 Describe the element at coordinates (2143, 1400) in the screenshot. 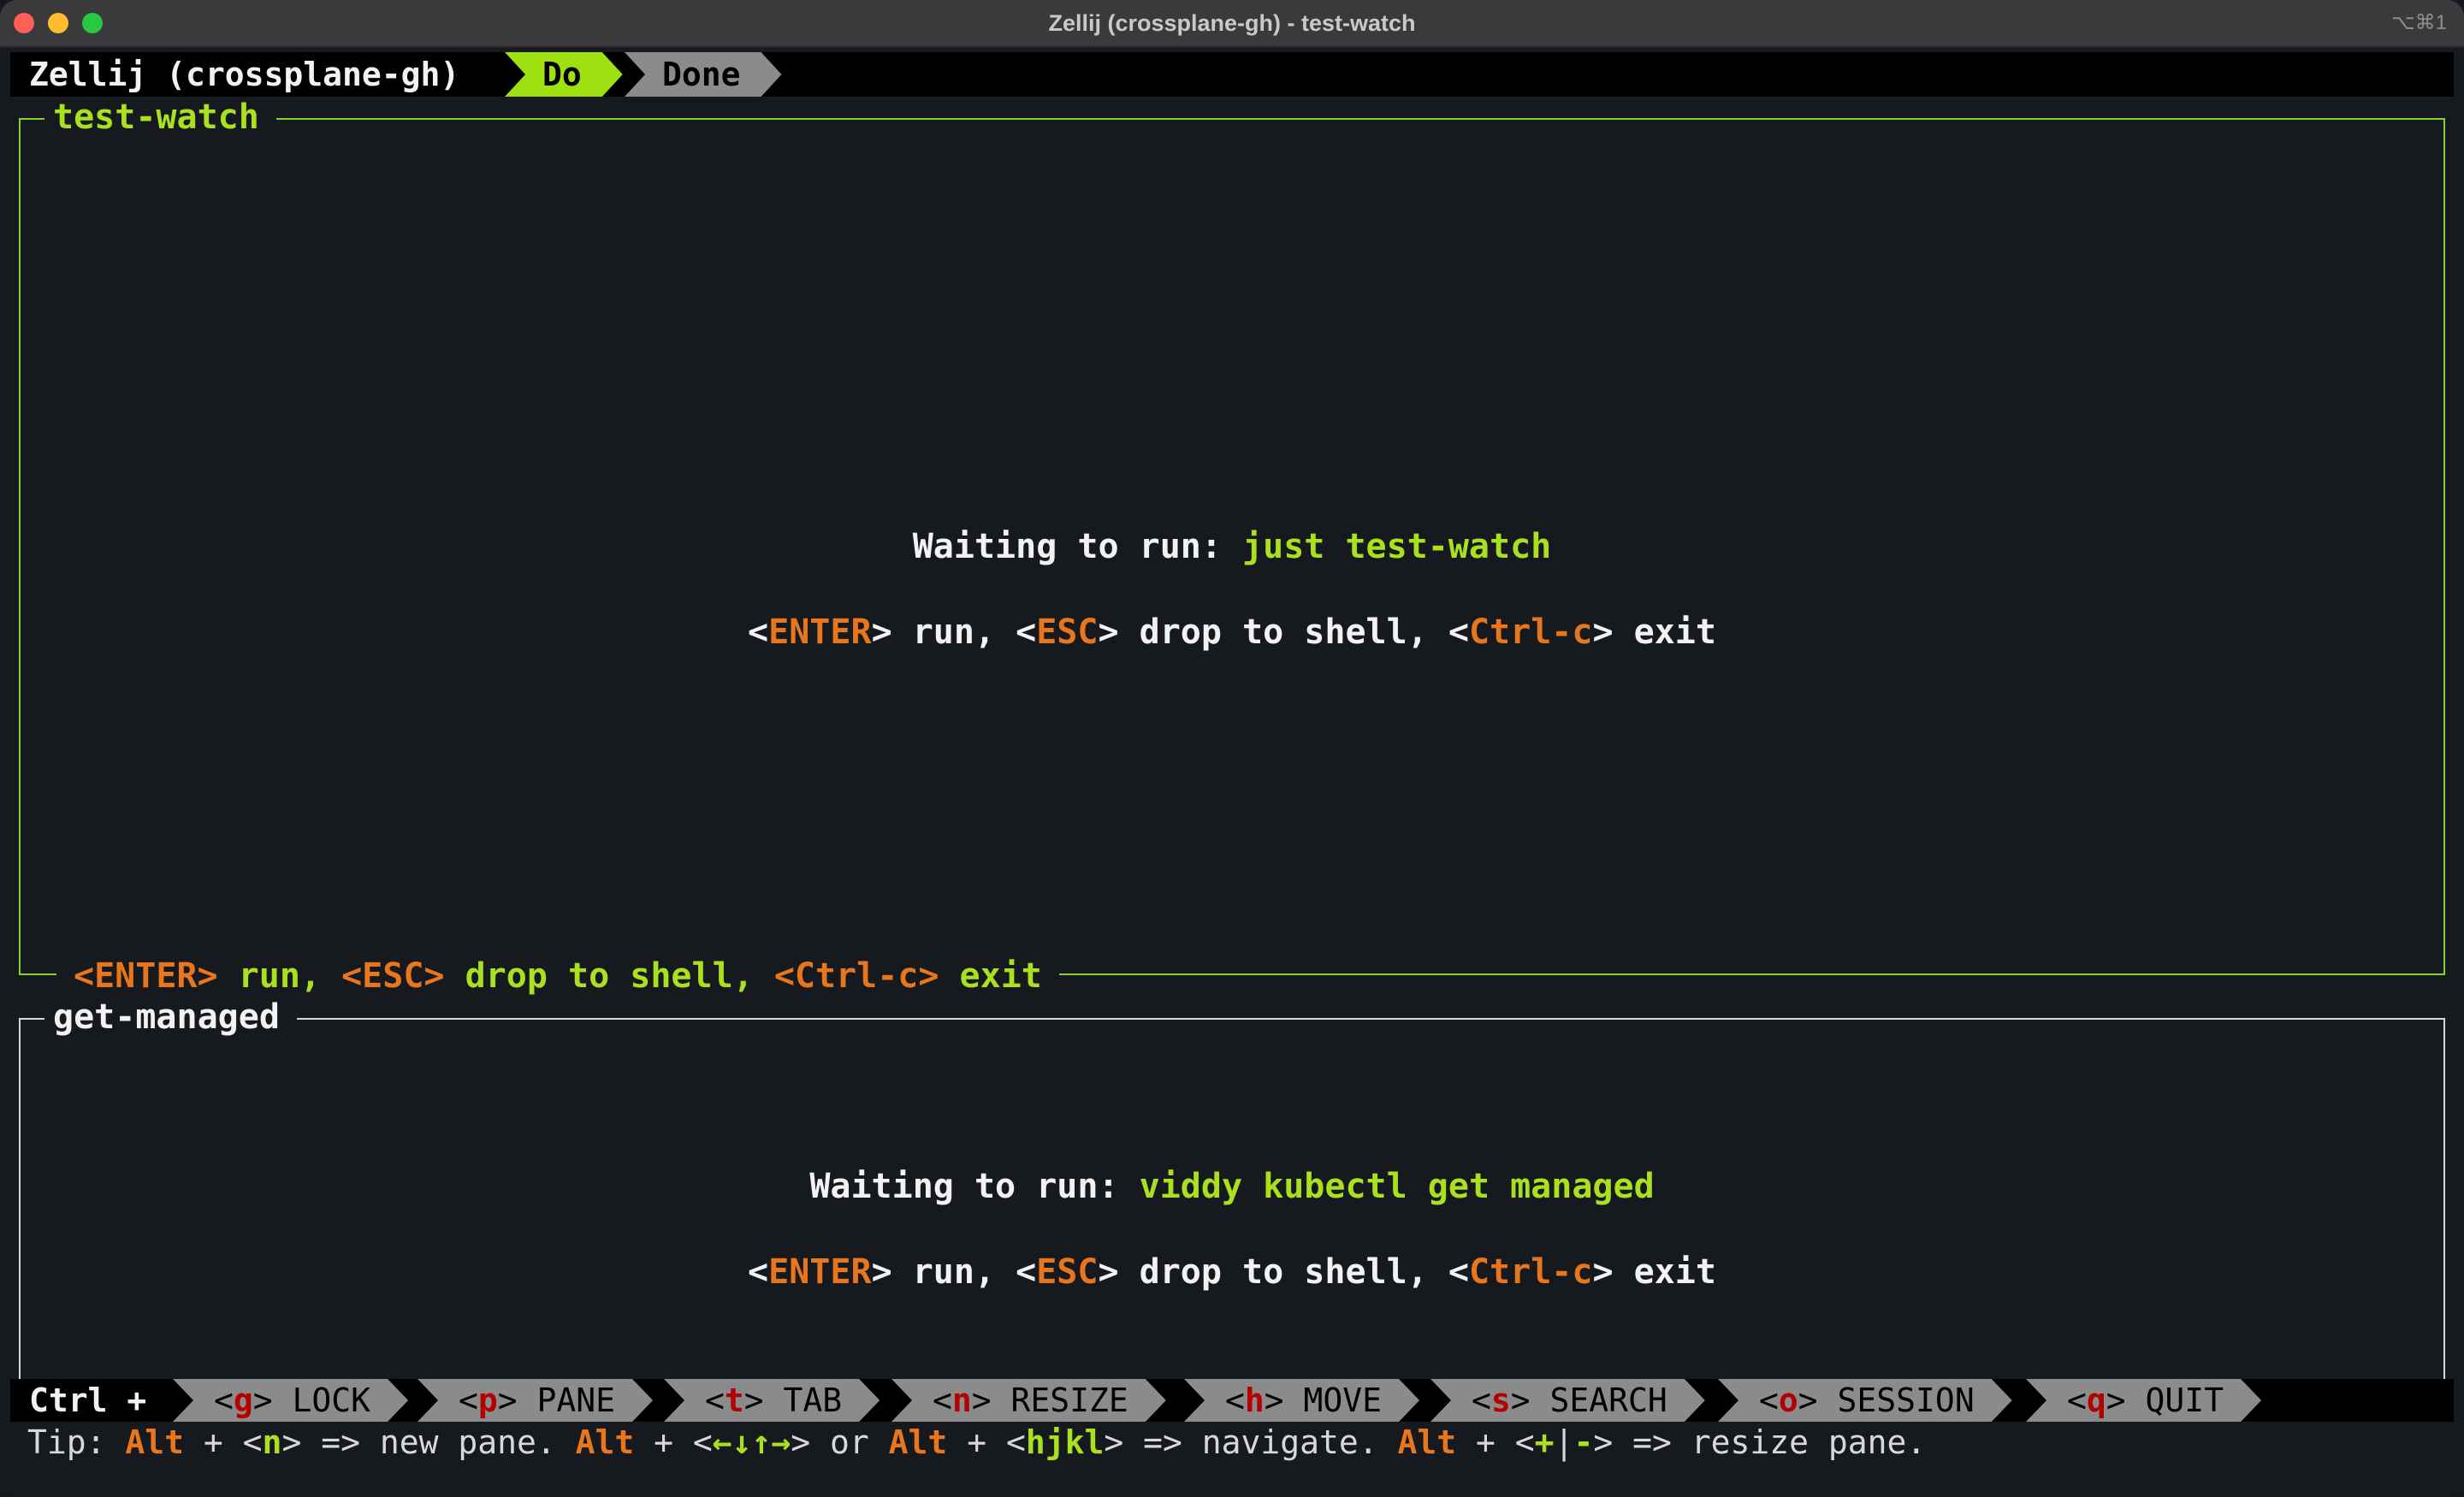

I see `mode-quit: <q> QUIT` at that location.